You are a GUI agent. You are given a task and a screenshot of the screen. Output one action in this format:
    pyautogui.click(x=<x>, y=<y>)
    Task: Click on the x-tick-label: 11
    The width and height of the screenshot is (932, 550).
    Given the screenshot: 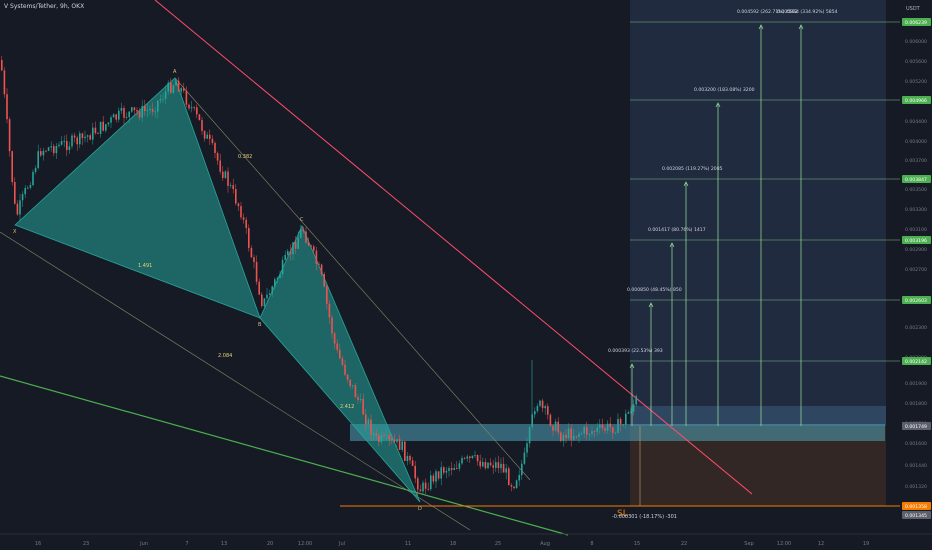 What is the action you would take?
    pyautogui.click(x=408, y=544)
    